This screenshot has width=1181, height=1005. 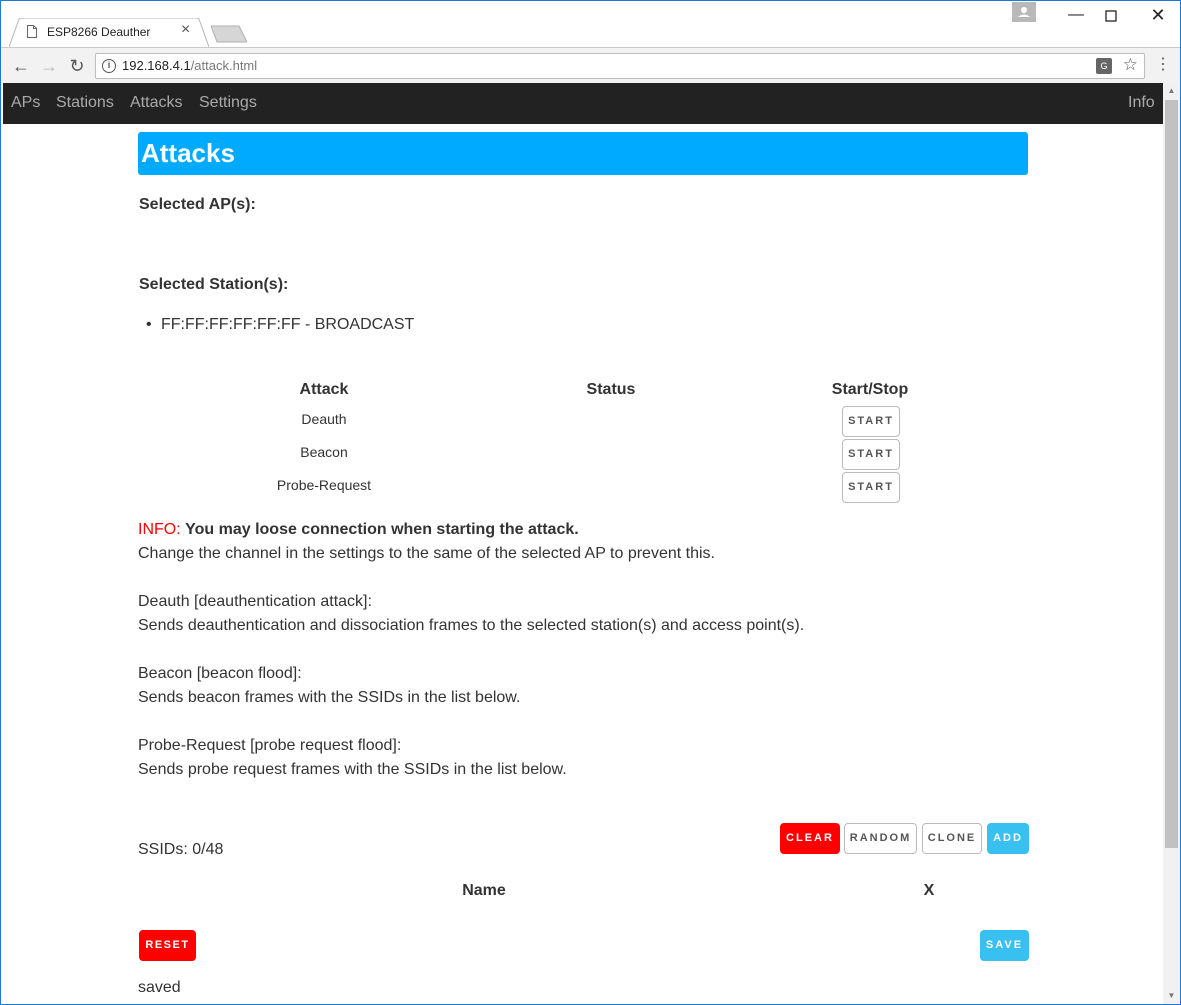 What do you see at coordinates (25, 103) in the screenshot?
I see `nav-item-aps: APs` at bounding box center [25, 103].